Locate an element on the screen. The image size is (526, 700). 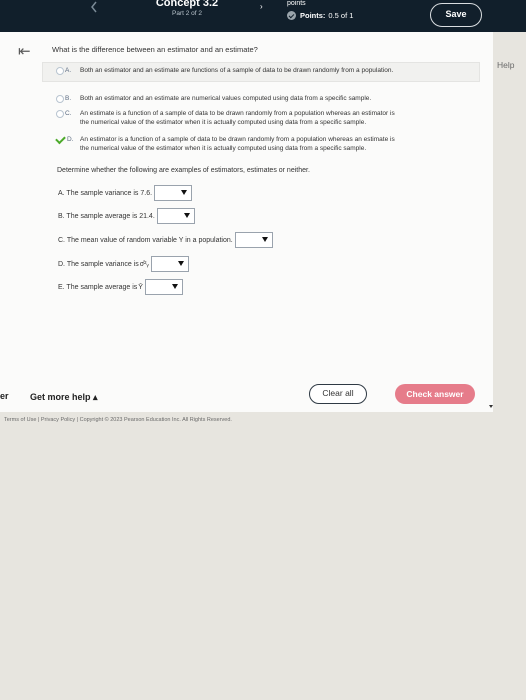
item-b-text: B. The sample average is 21.4. is located at coordinates (106, 216).